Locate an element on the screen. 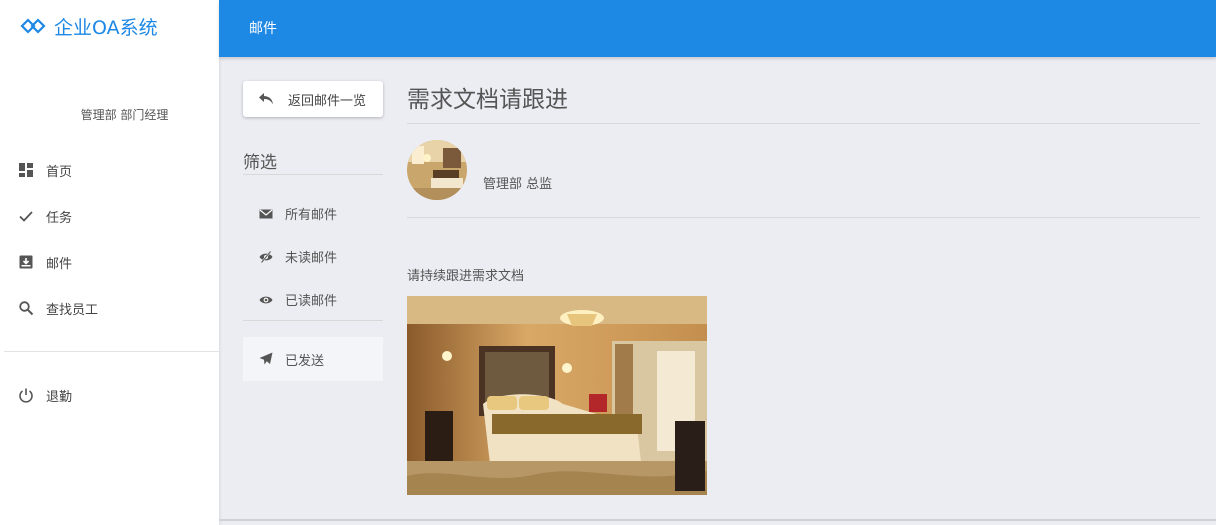 The height and width of the screenshot is (525, 1216). hotel-room-photo is located at coordinates (557, 395).